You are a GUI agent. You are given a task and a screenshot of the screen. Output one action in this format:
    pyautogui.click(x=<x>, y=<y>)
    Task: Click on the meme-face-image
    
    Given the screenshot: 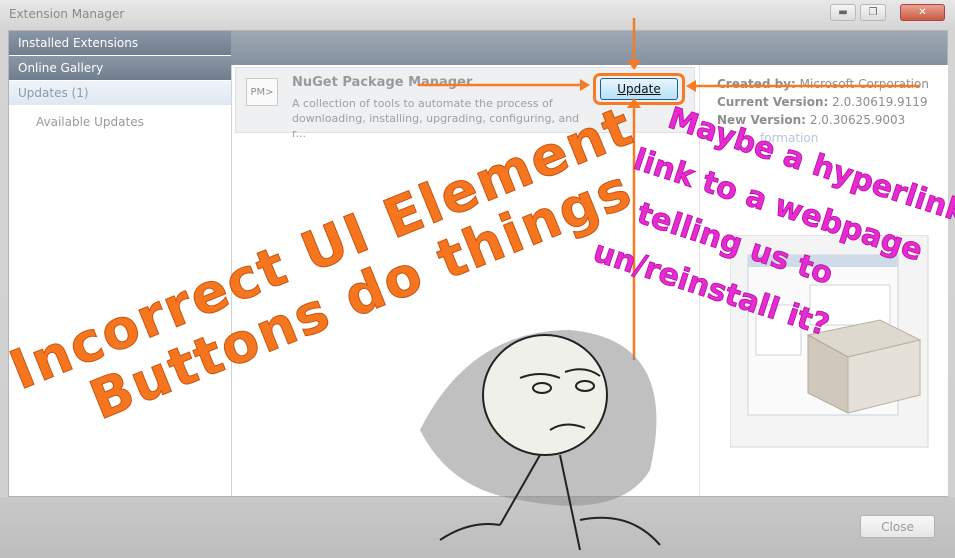 What is the action you would take?
    pyautogui.click(x=540, y=440)
    